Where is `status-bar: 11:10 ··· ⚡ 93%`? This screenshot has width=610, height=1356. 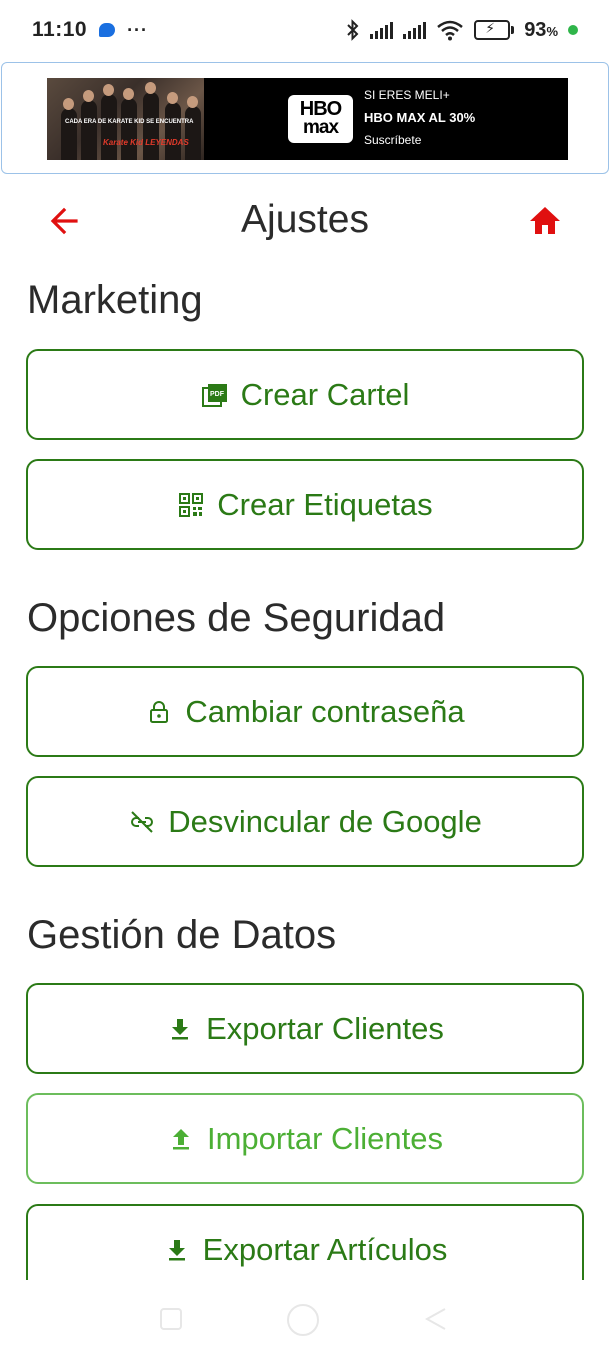
status-bar: 11:10 ··· ⚡ 93% is located at coordinates (305, 30).